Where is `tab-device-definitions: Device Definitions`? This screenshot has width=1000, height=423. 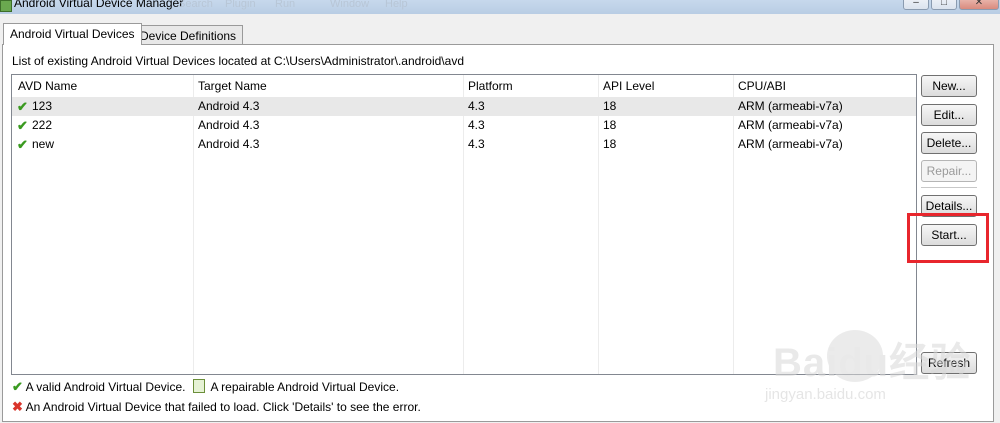 tab-device-definitions: Device Definitions is located at coordinates (188, 35).